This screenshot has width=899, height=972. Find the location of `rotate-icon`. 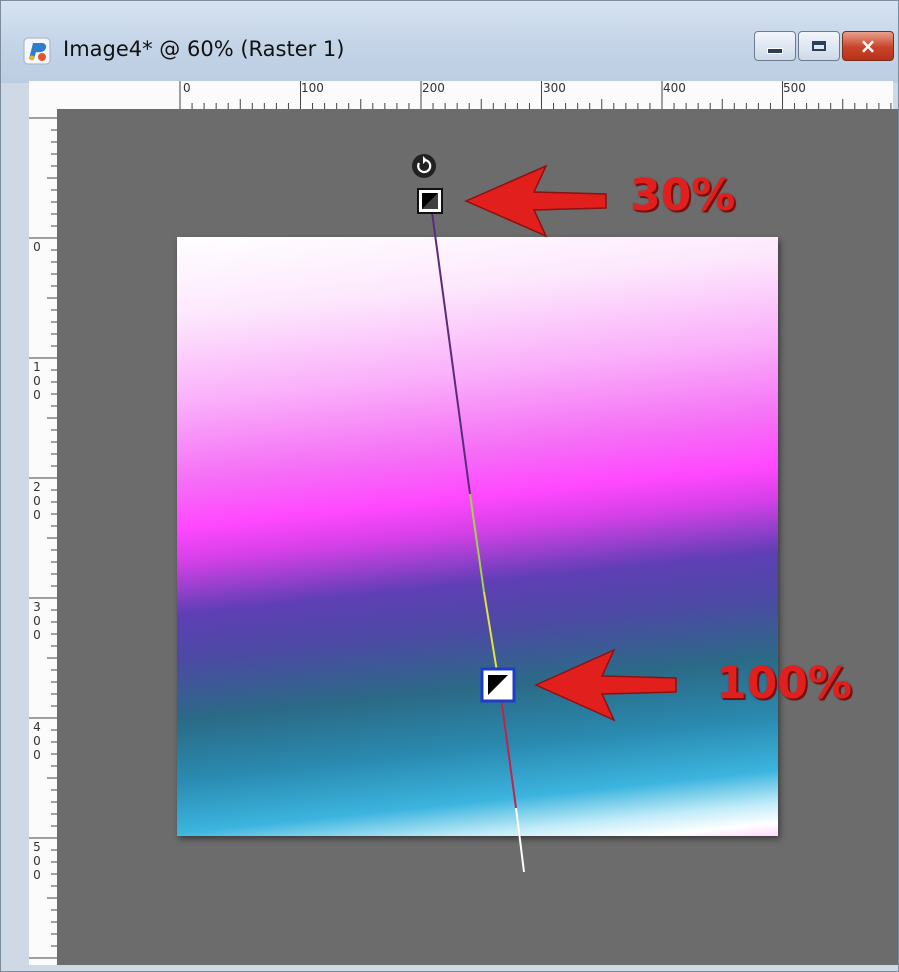

rotate-icon is located at coordinates (424, 166).